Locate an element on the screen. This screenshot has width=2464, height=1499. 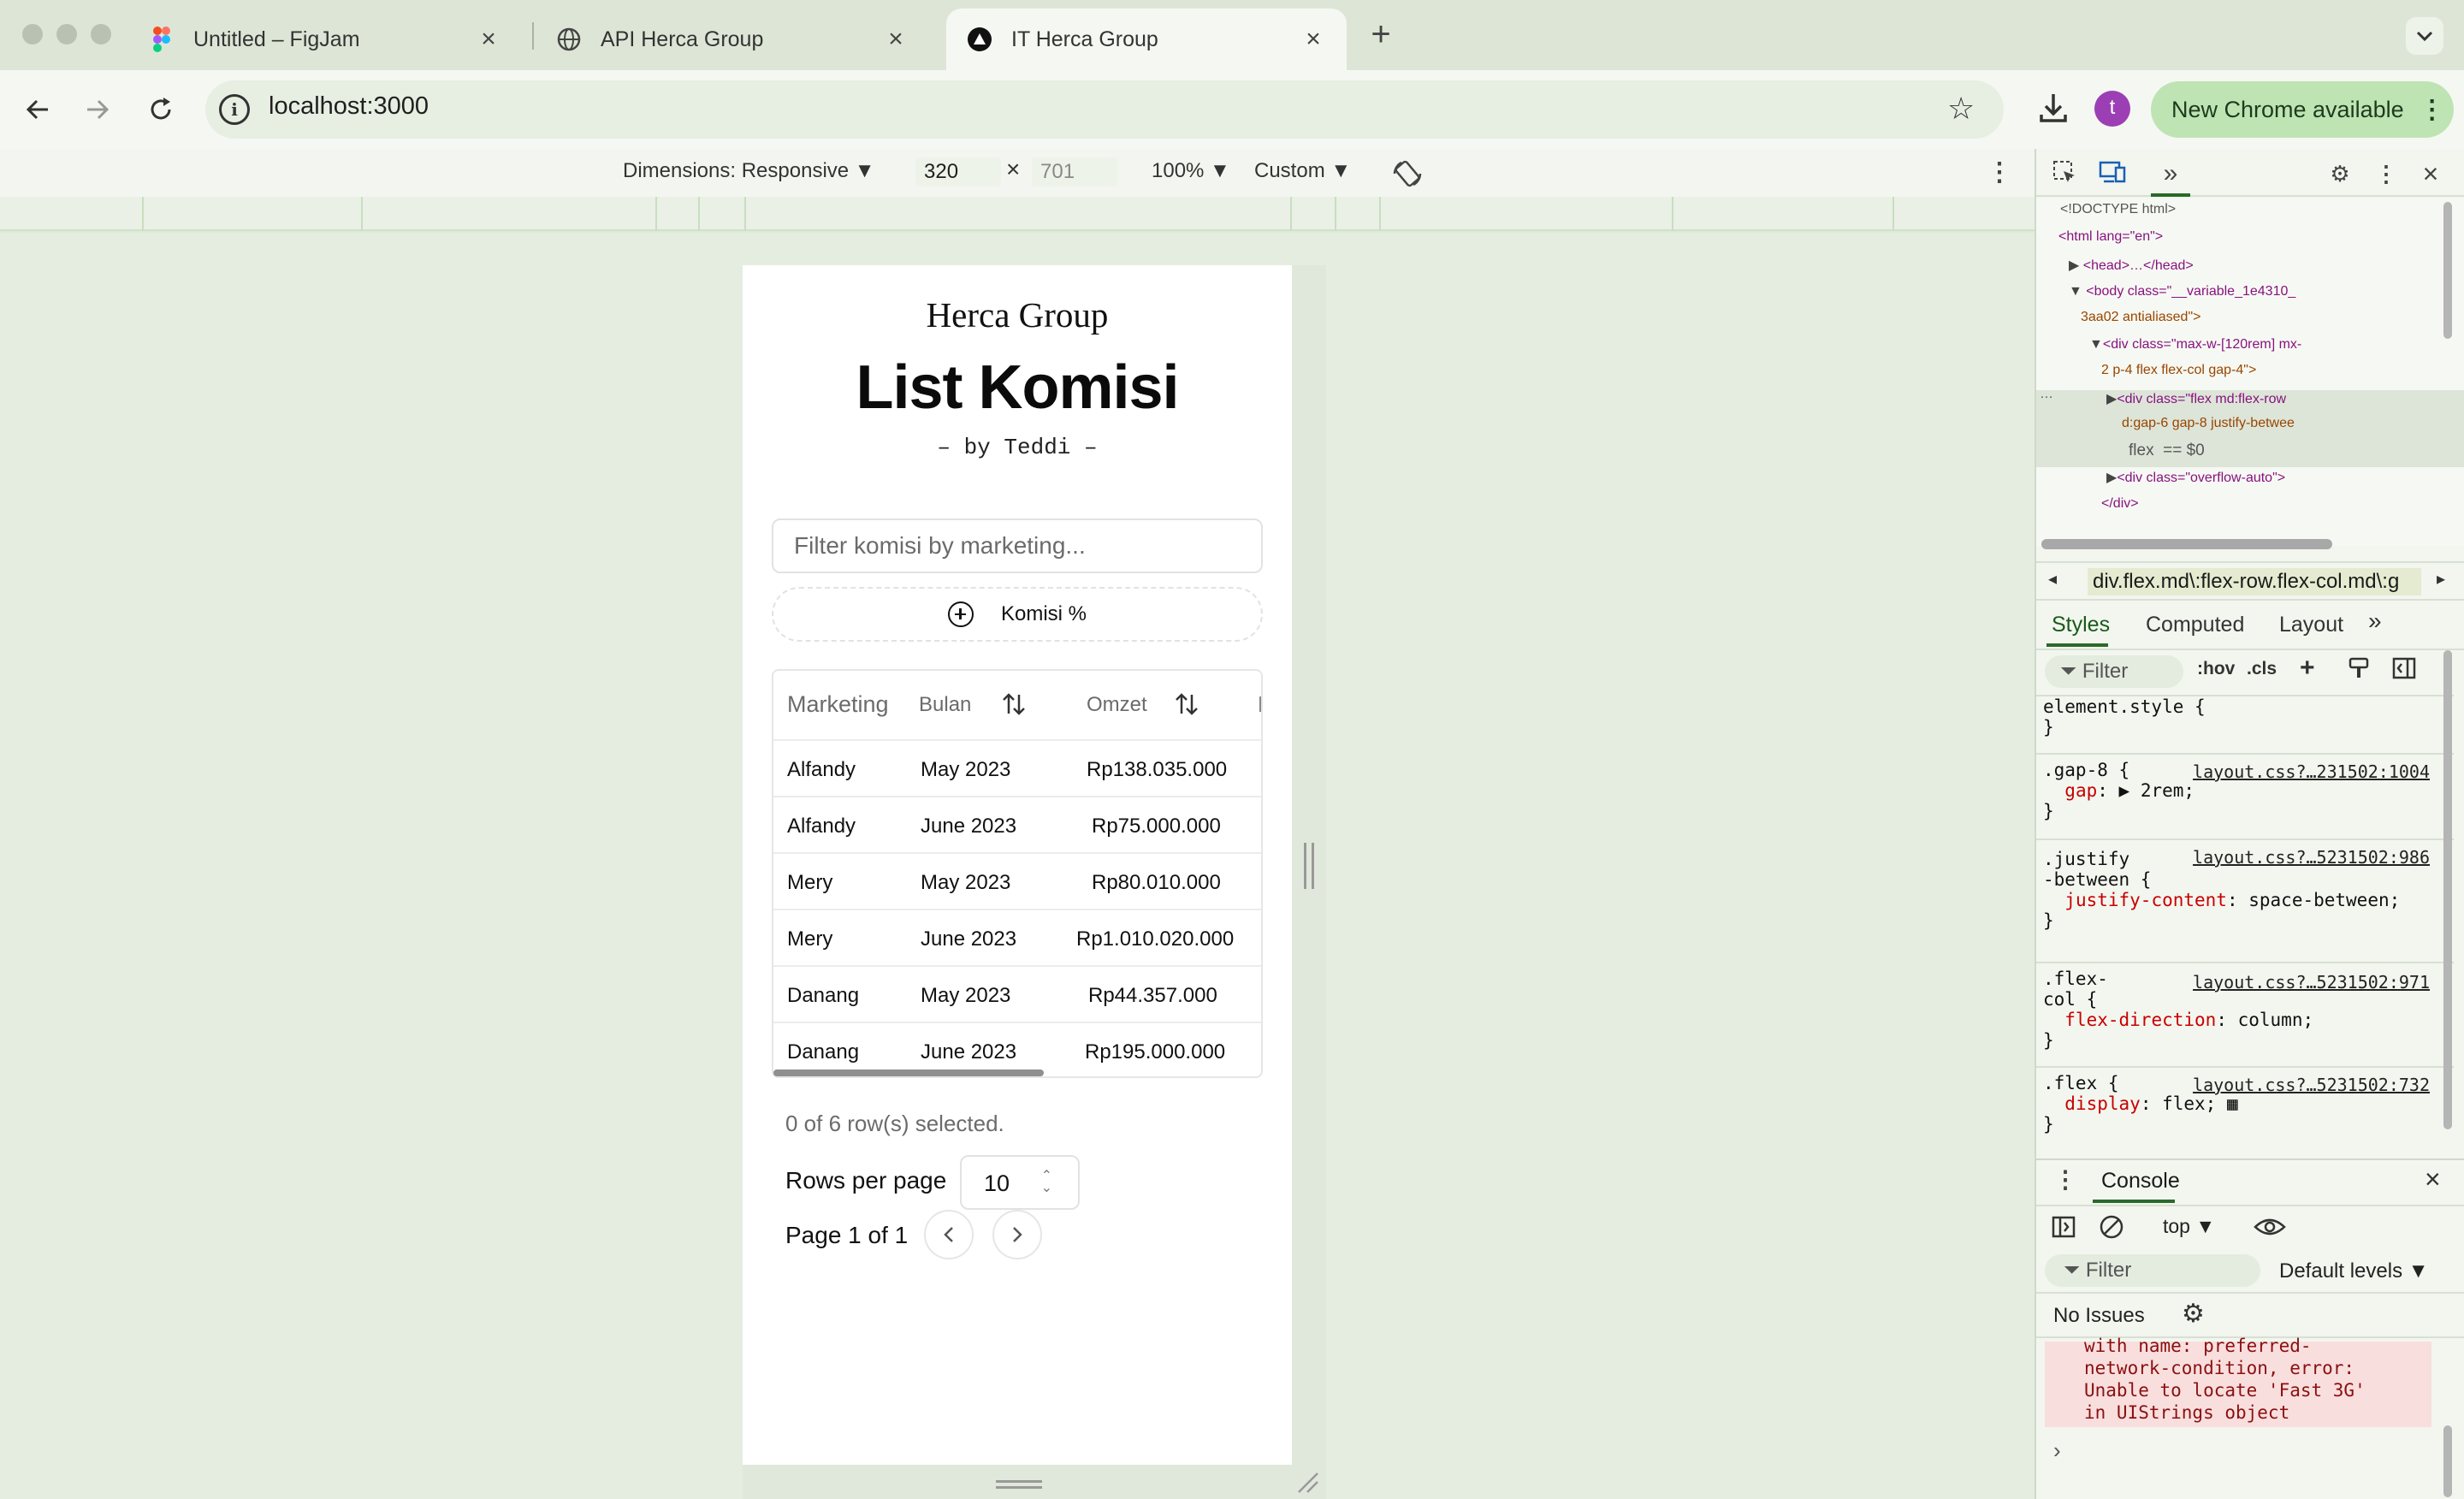
drawer-menu-icon: ⋮ is located at coordinates (2065, 1179).